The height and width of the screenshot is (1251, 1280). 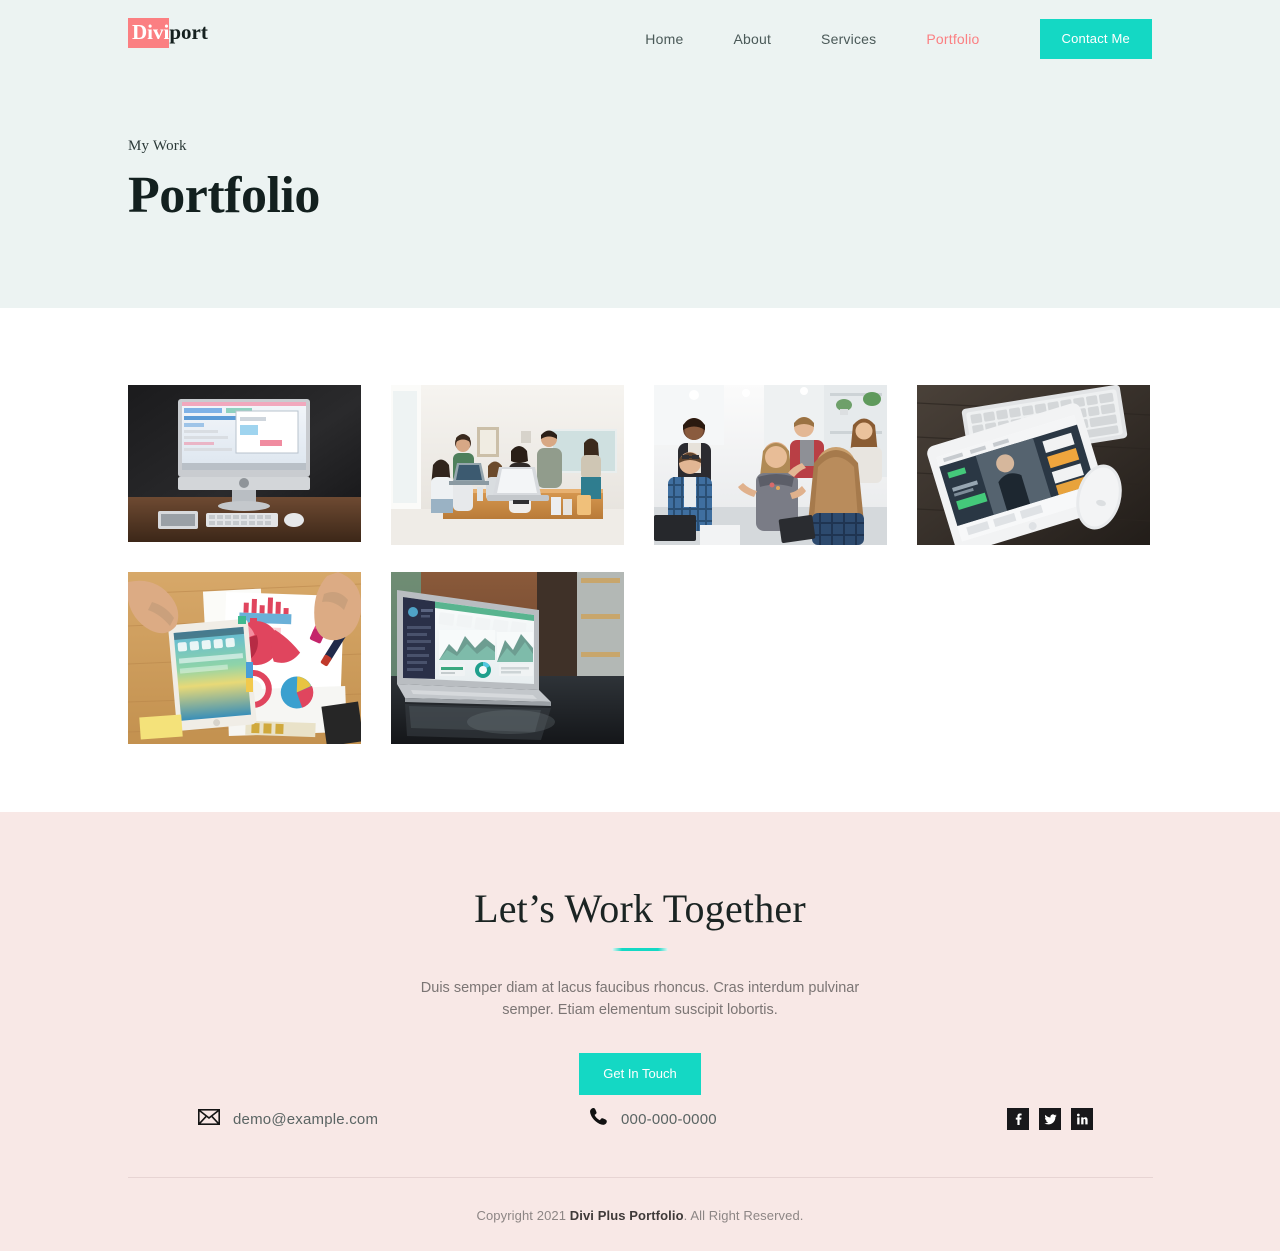 I want to click on phone-icon, so click(x=598, y=1119).